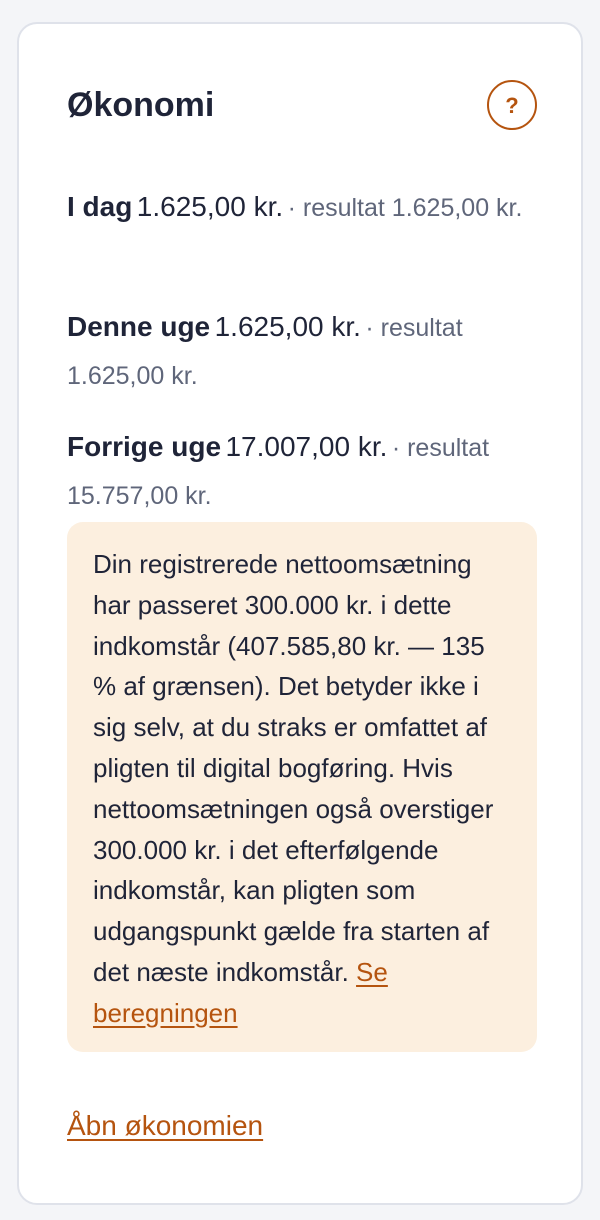 This screenshot has width=600, height=1220. I want to click on open-economy-link: Åbn økonomien, so click(165, 1126).